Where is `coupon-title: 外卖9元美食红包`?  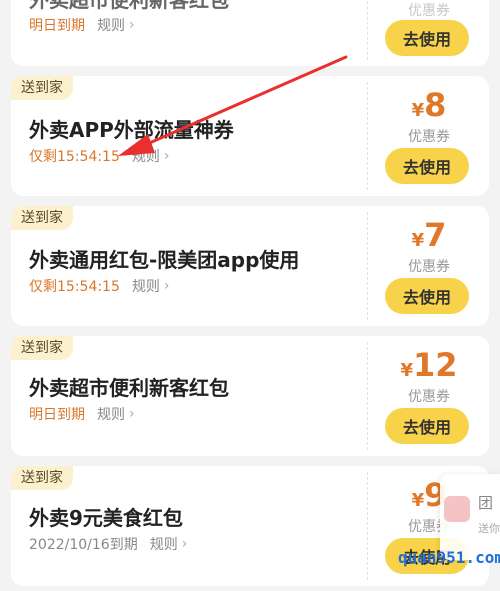
coupon-title: 外卖9元美食红包 is located at coordinates (106, 518).